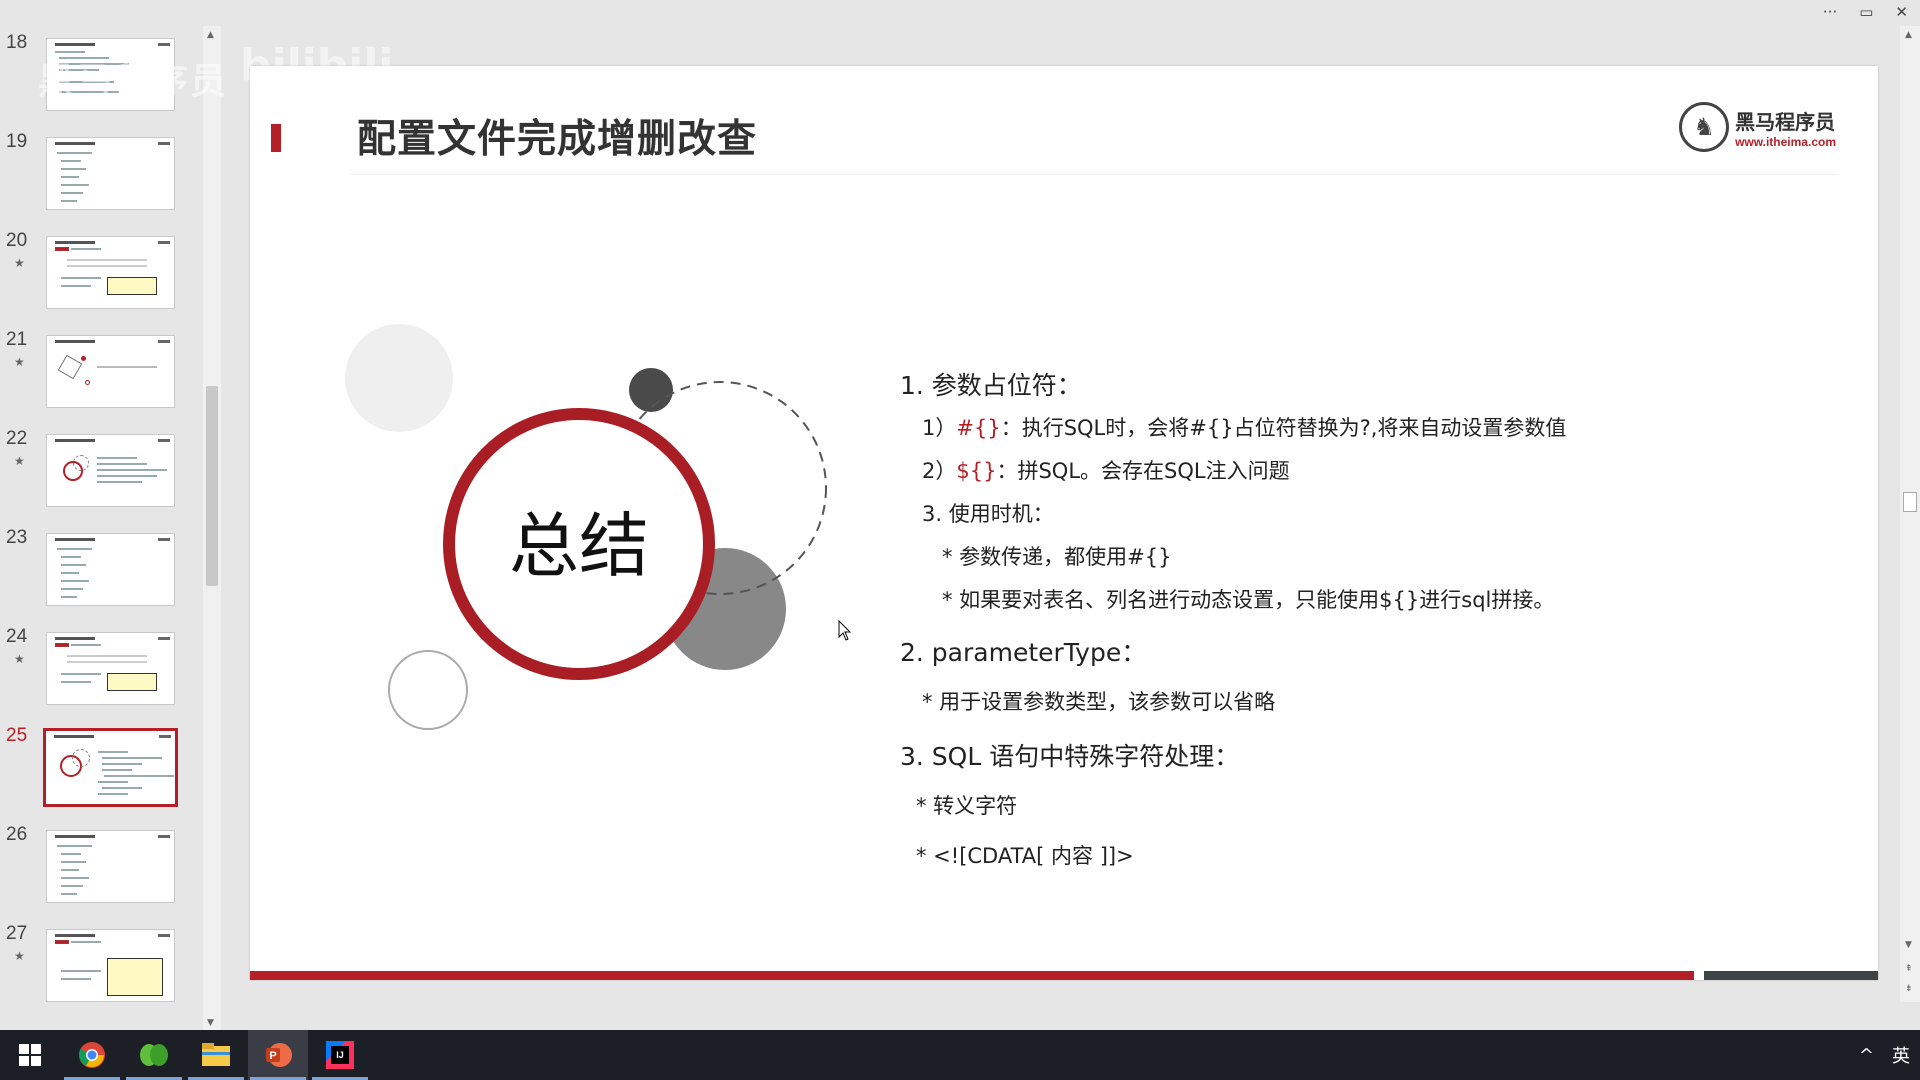  What do you see at coordinates (1244, 428) in the screenshot?
I see `line-hash-placeholder: 1）#{}：执行SQL时，会将#{}占位符替换为?,将来自动设置参数值` at bounding box center [1244, 428].